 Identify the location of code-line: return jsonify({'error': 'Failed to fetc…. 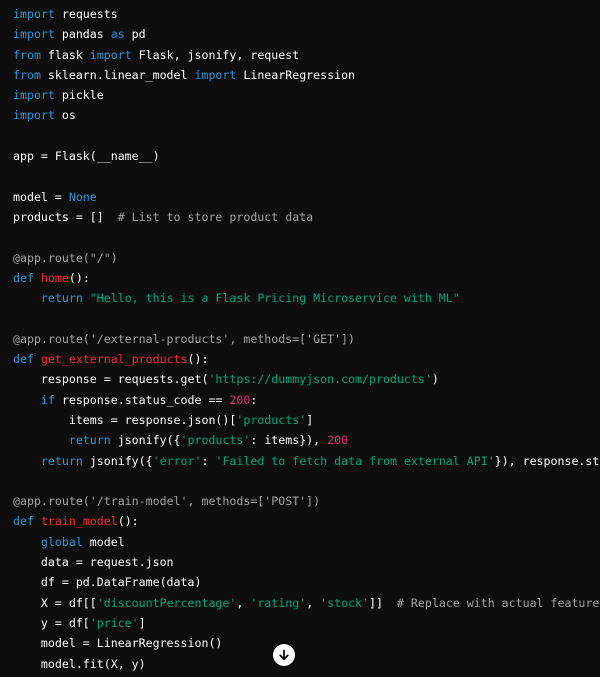
(306, 461).